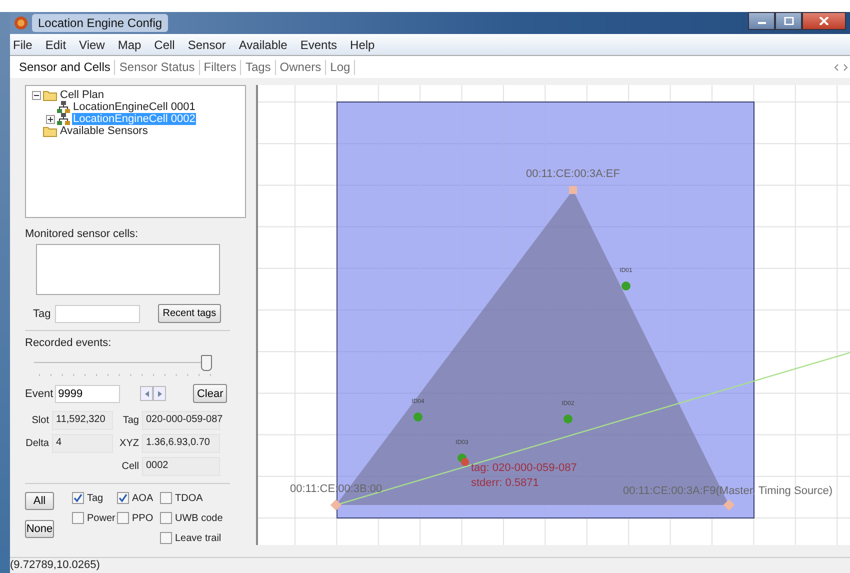 Image resolution: width=850 pixels, height=573 pixels. Describe the element at coordinates (39, 420) in the screenshot. I see `info-label: Slot` at that location.